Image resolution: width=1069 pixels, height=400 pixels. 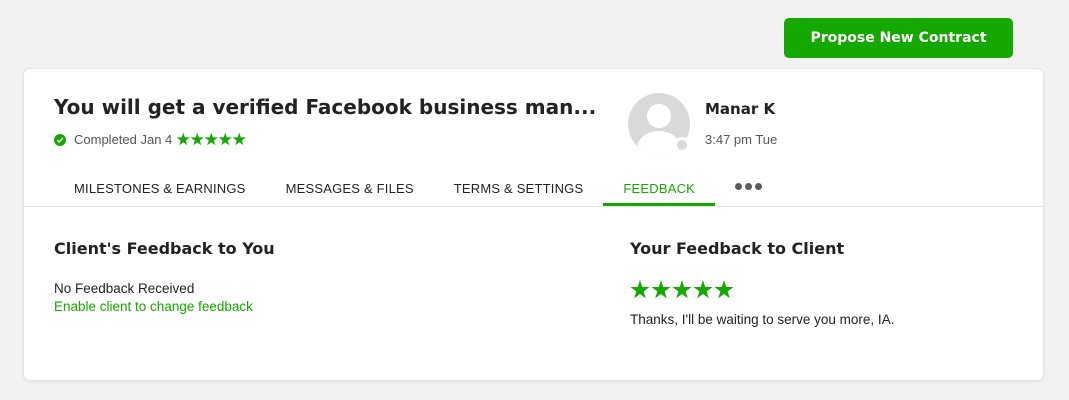 What do you see at coordinates (350, 190) in the screenshot?
I see `tab-messages-files: MESSAGES & FILES` at bounding box center [350, 190].